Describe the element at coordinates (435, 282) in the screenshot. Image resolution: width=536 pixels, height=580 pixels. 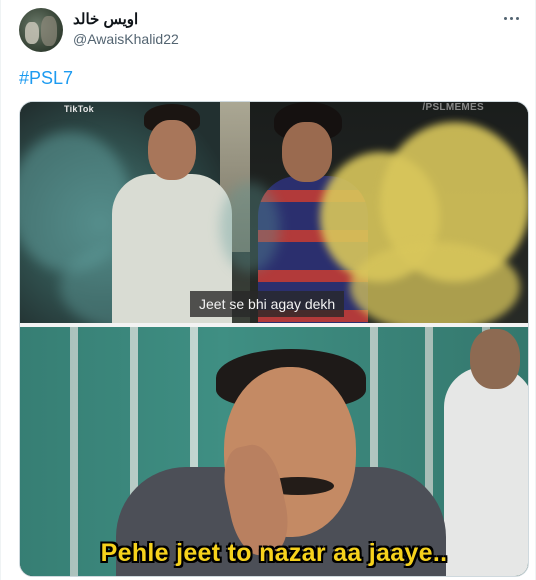
I see `yellow-smoke` at that location.